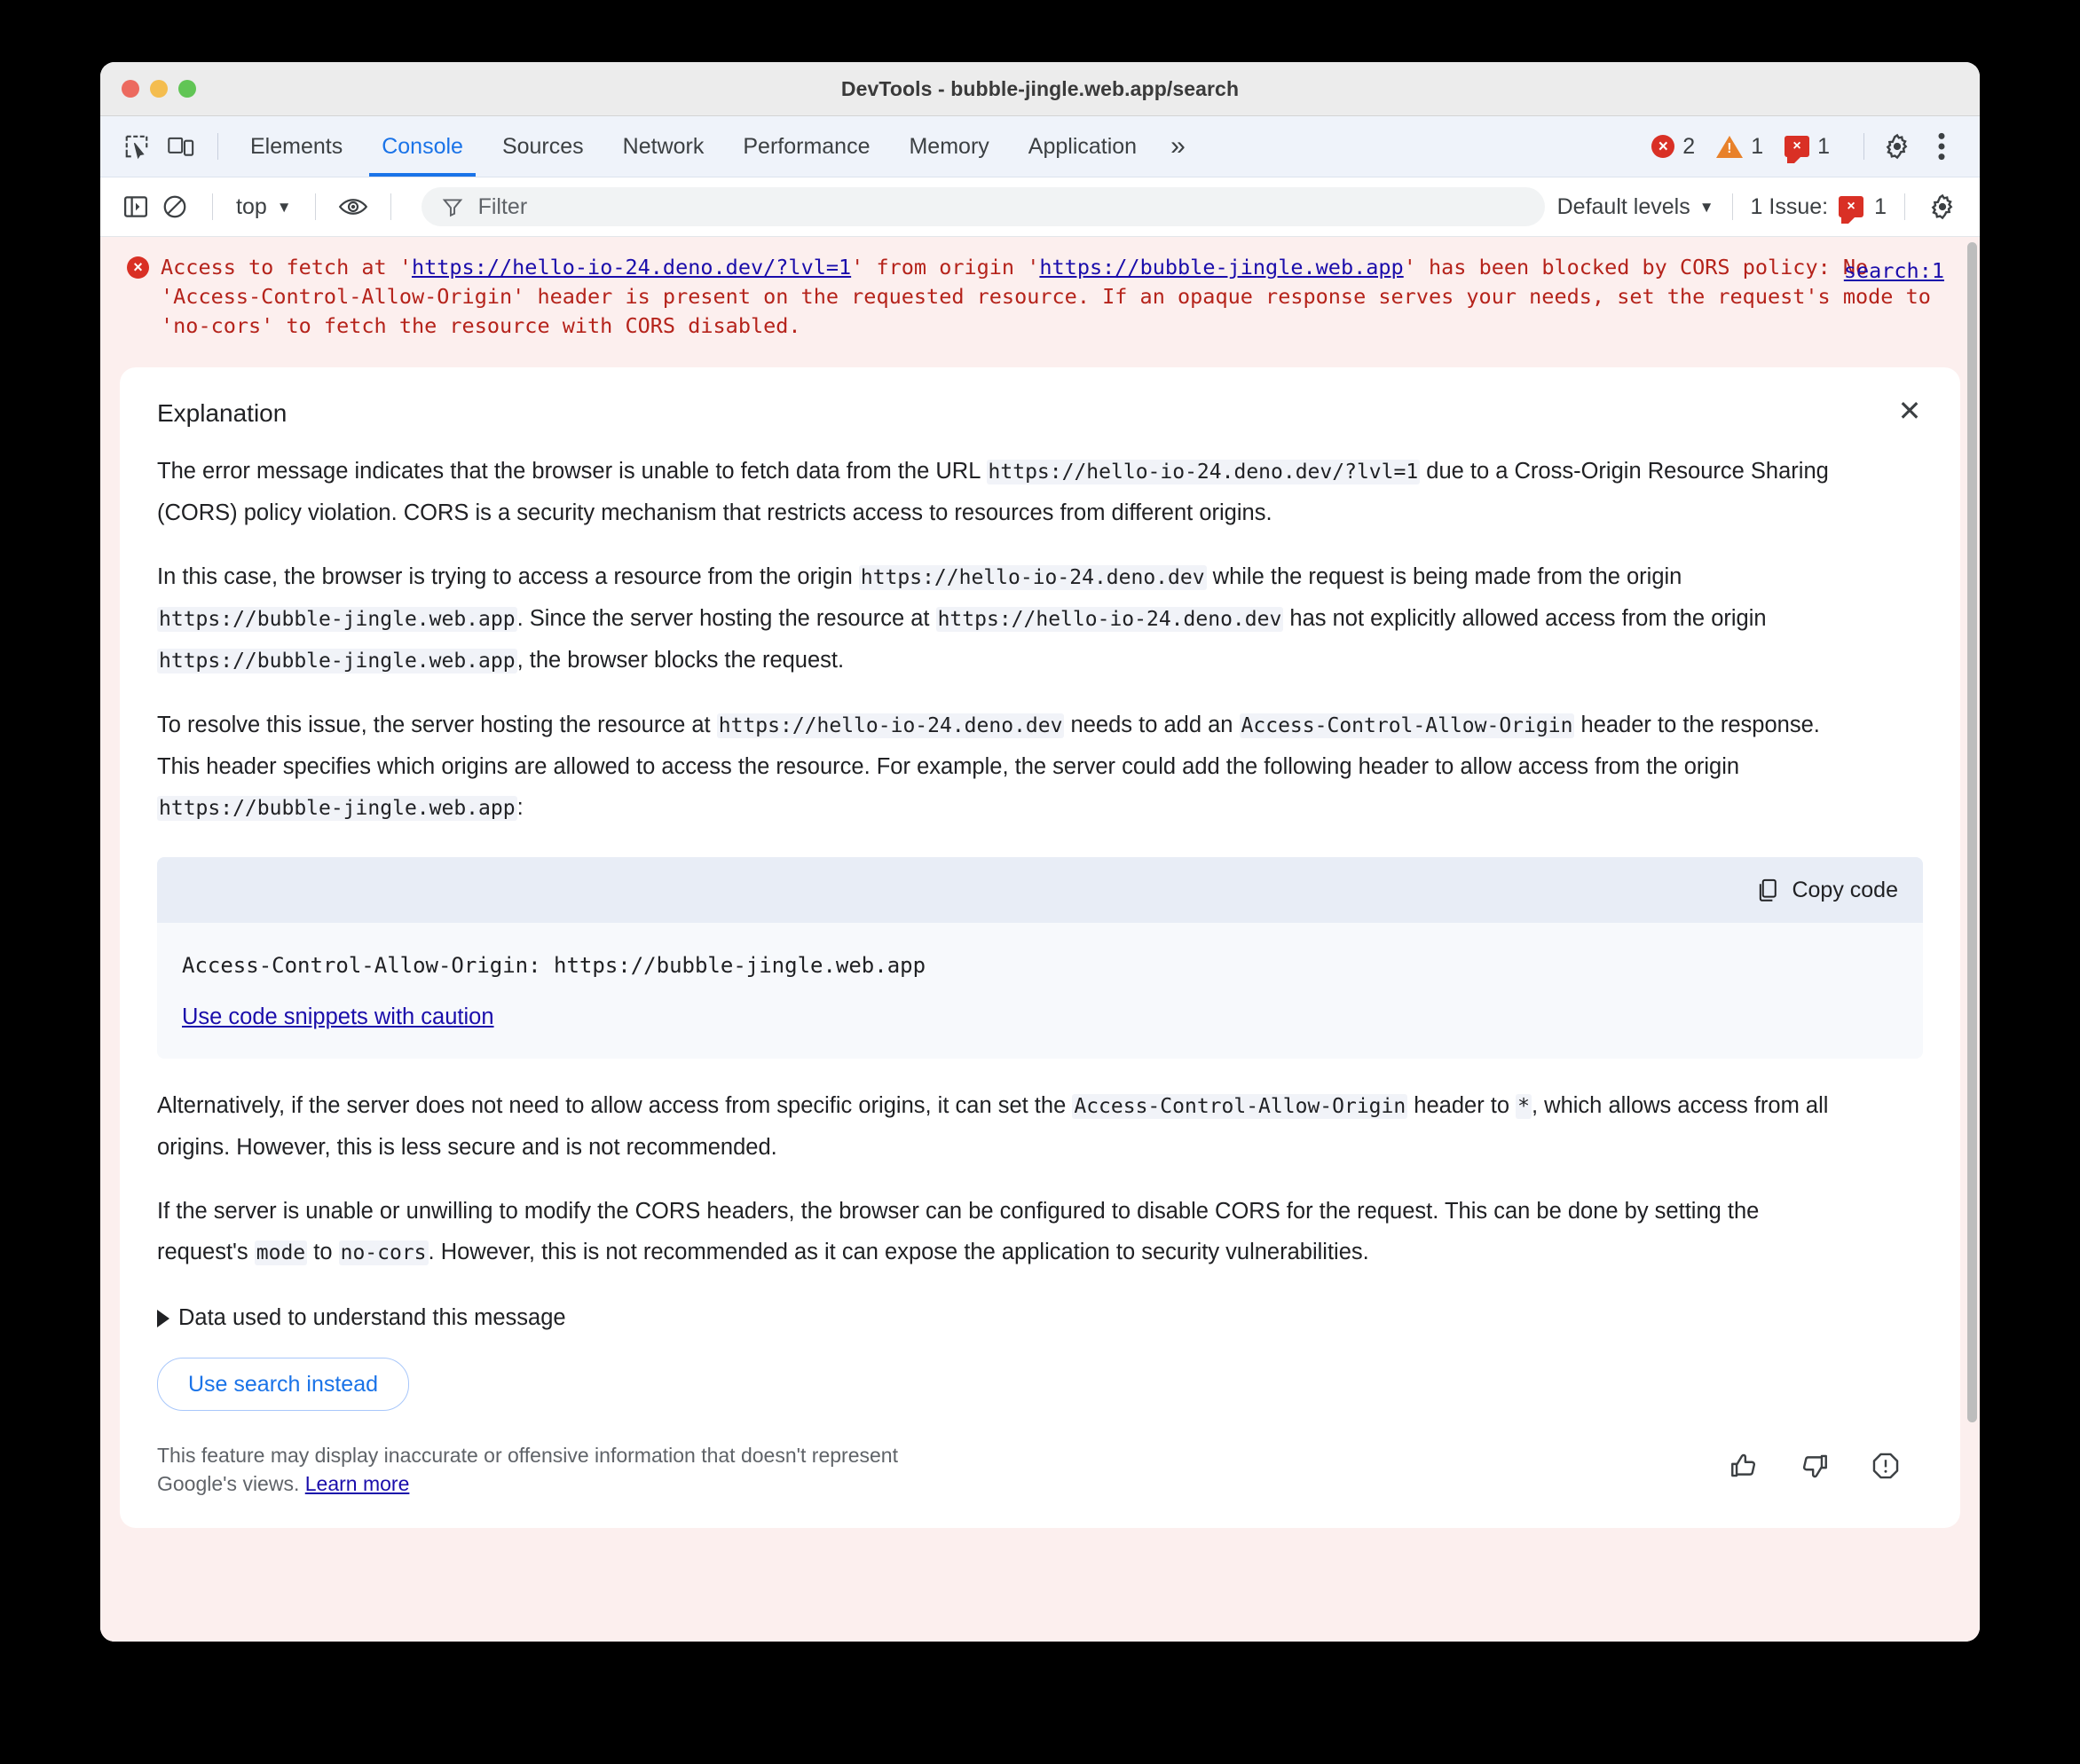 This screenshot has width=2080, height=1764. Describe the element at coordinates (163, 1318) in the screenshot. I see `chevron-right-icon` at that location.